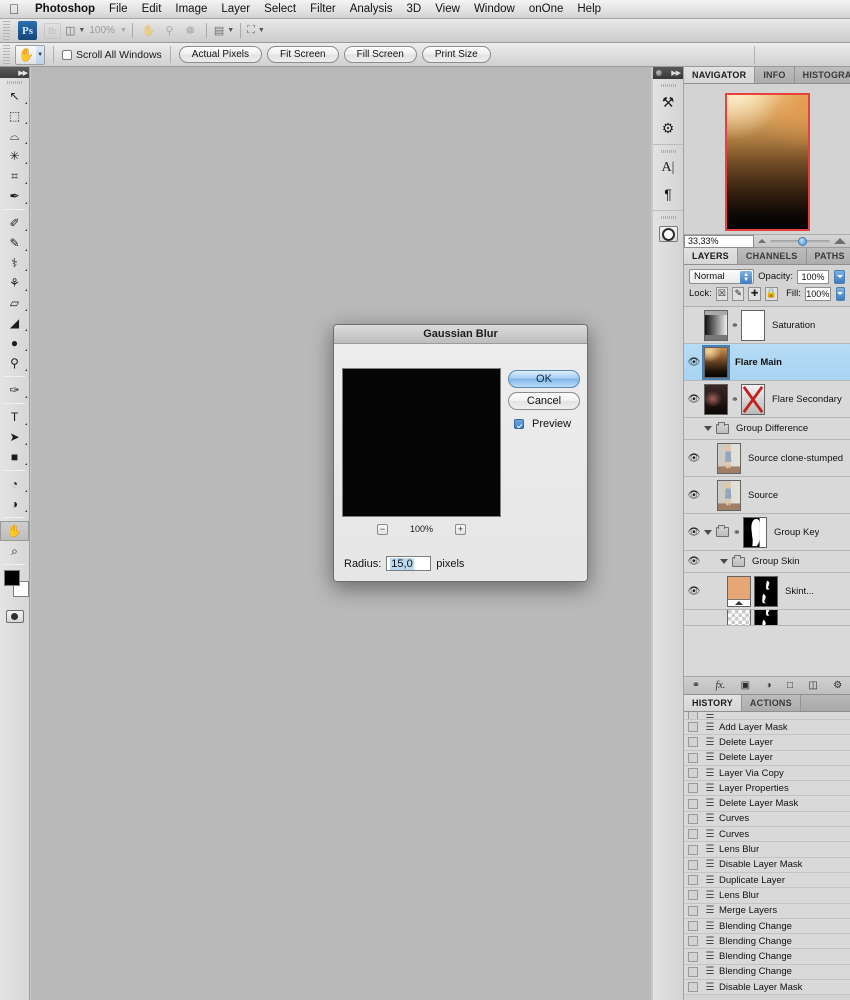 The image size is (850, 1000). Describe the element at coordinates (767, 325) in the screenshot. I see `layer-row: ⚭ Saturation` at that location.